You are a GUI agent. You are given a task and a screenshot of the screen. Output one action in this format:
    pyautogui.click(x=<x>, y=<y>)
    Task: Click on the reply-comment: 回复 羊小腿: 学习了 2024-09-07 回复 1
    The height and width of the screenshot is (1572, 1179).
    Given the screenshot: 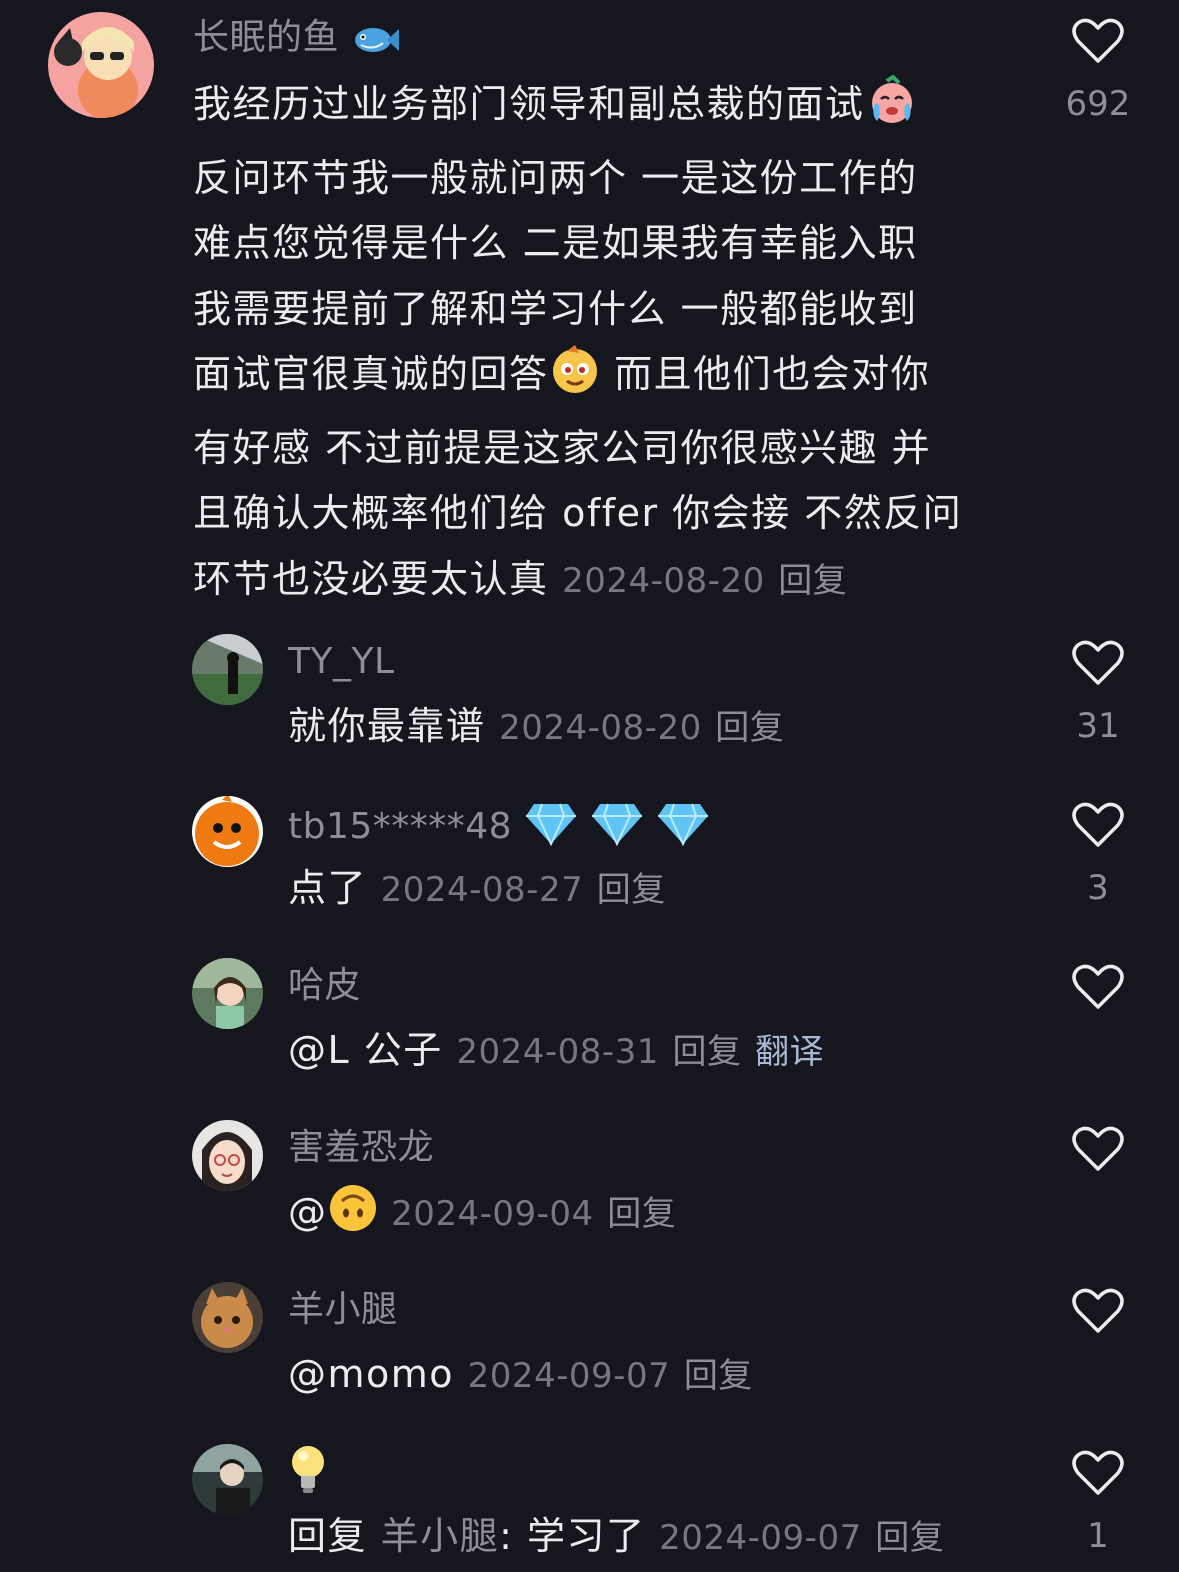 What is the action you would take?
    pyautogui.click(x=589, y=1501)
    